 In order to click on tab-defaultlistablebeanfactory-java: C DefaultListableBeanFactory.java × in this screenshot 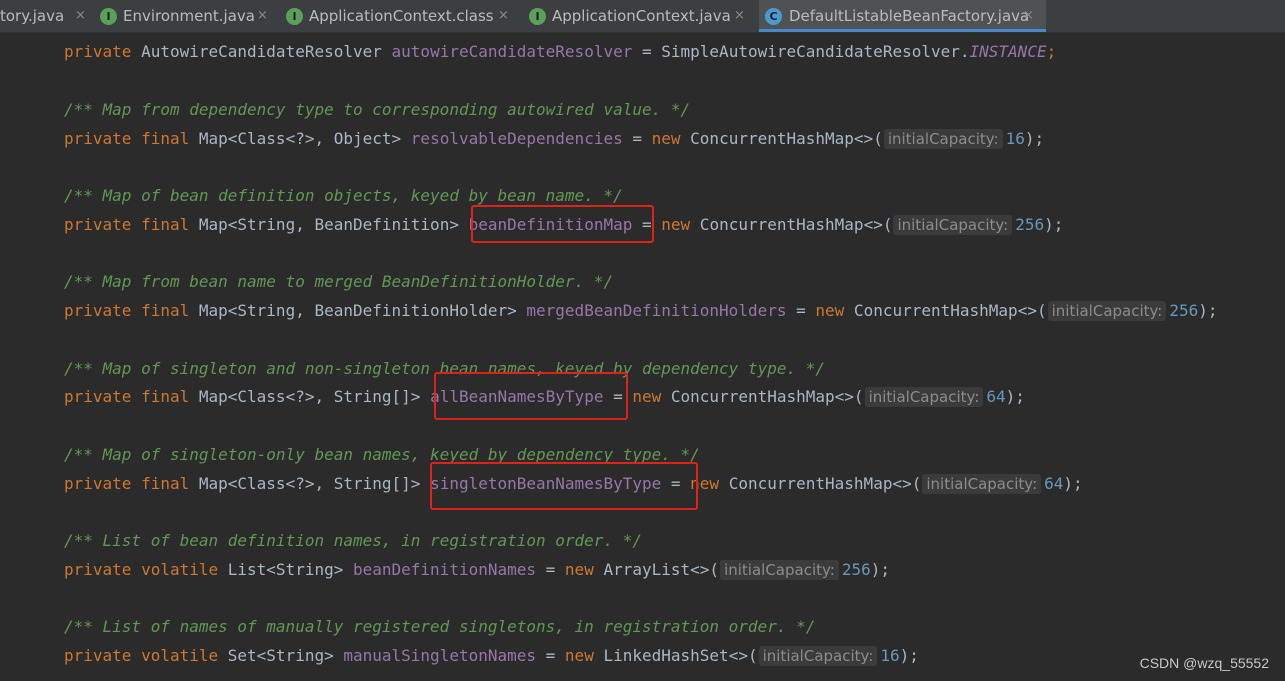, I will do `click(902, 16)`.